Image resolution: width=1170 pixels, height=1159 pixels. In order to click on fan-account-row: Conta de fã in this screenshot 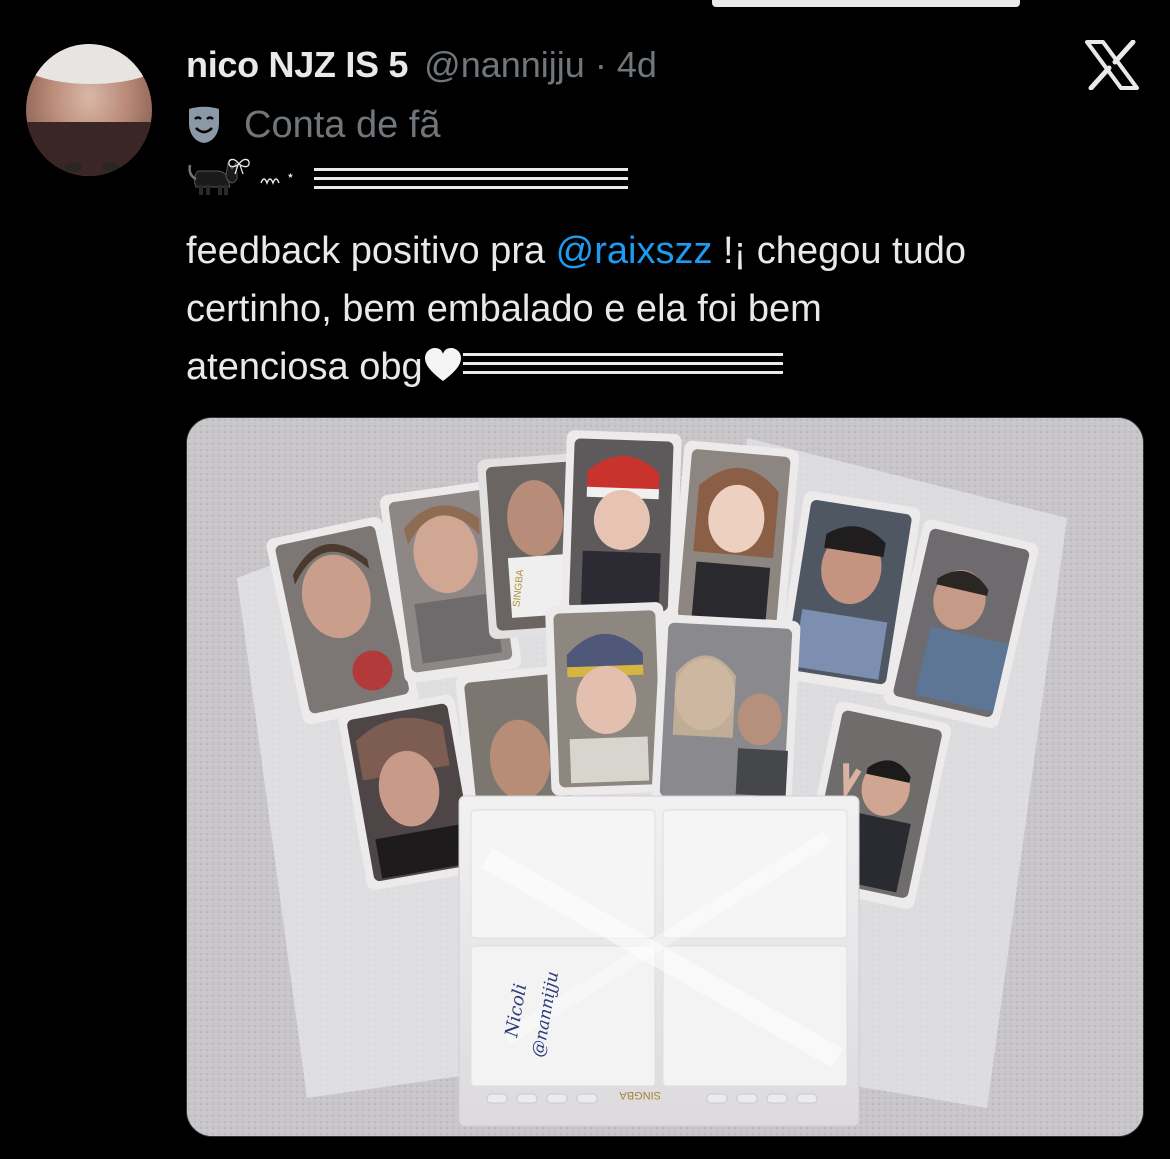, I will do `click(313, 125)`.